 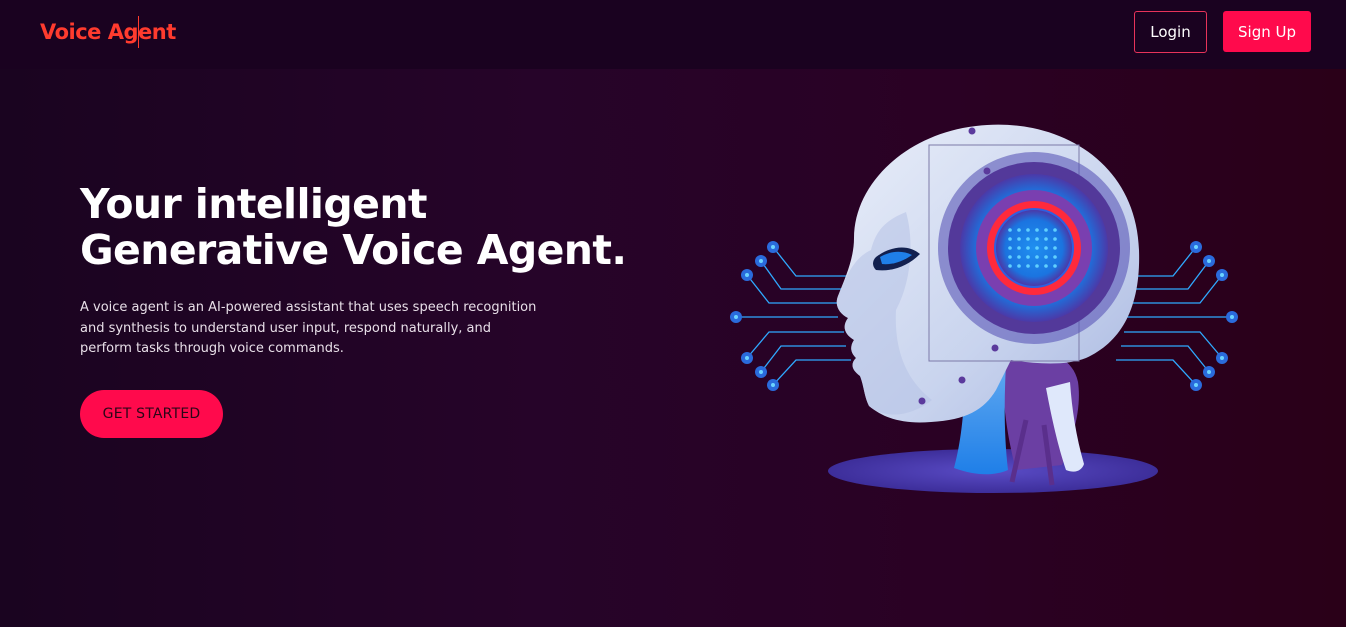 What do you see at coordinates (1170, 32) in the screenshot?
I see `login-button: Login` at bounding box center [1170, 32].